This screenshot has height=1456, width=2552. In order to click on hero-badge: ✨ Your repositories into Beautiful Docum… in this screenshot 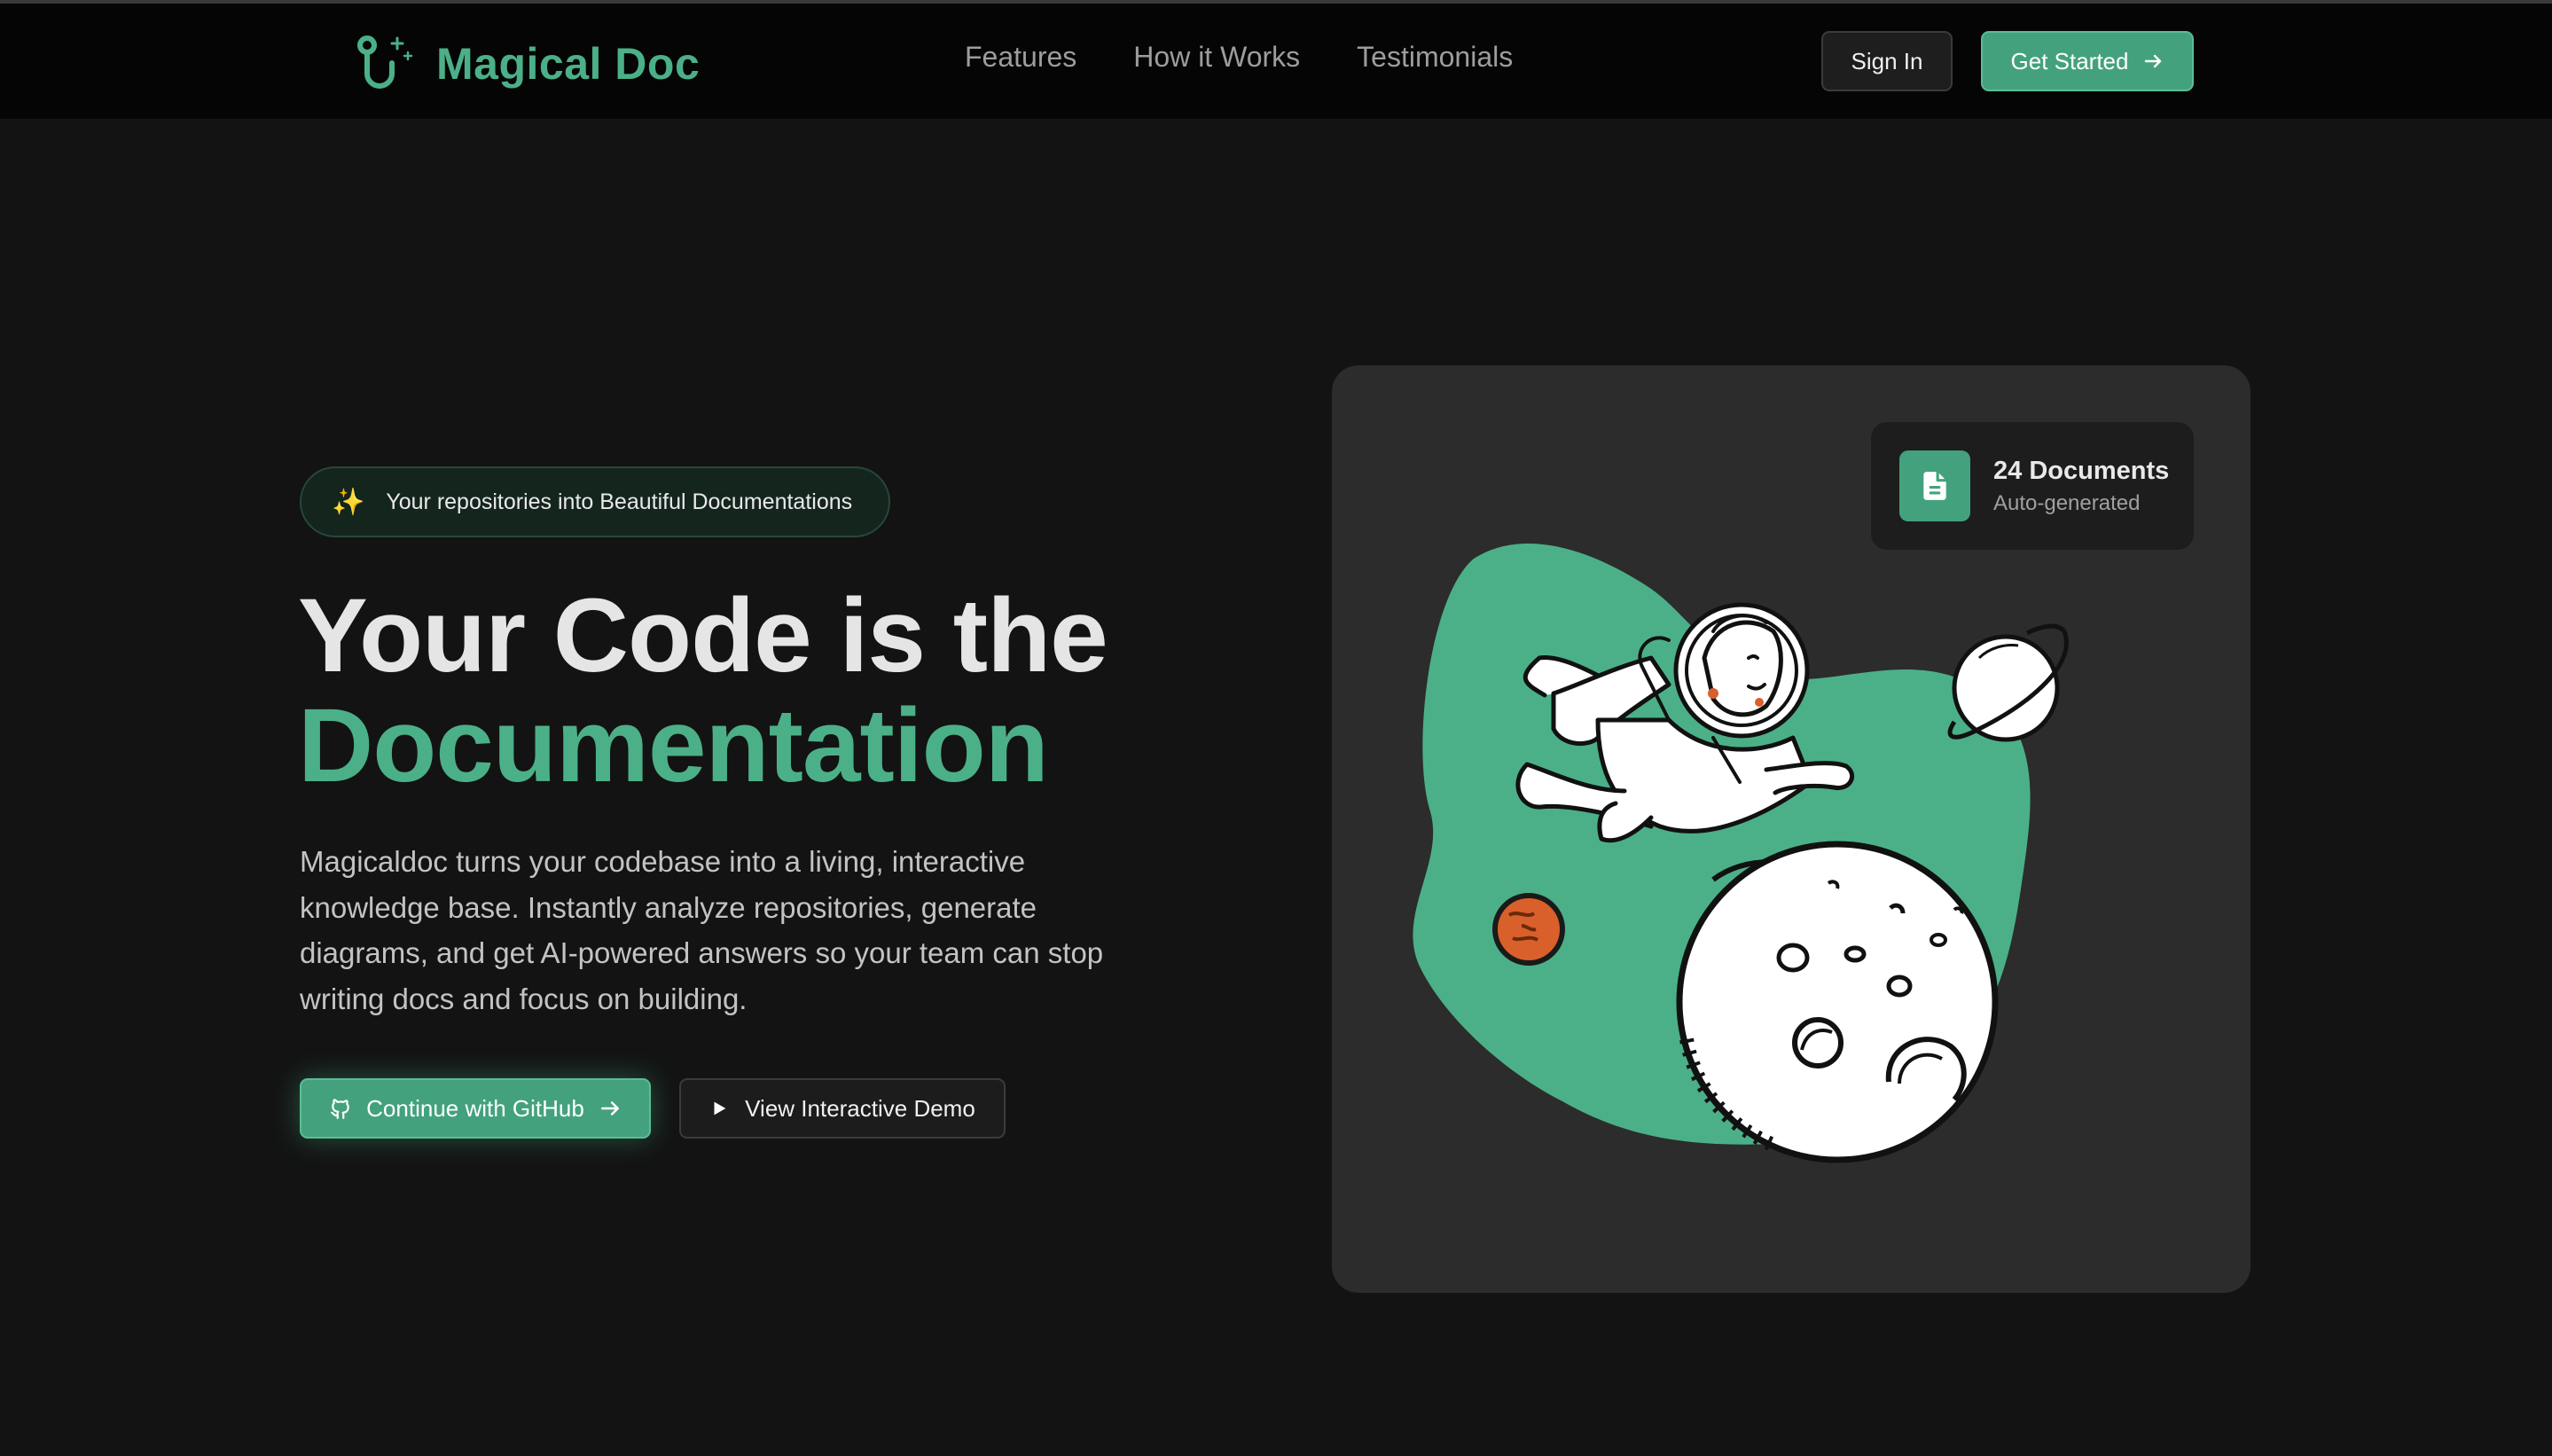, I will do `click(595, 501)`.